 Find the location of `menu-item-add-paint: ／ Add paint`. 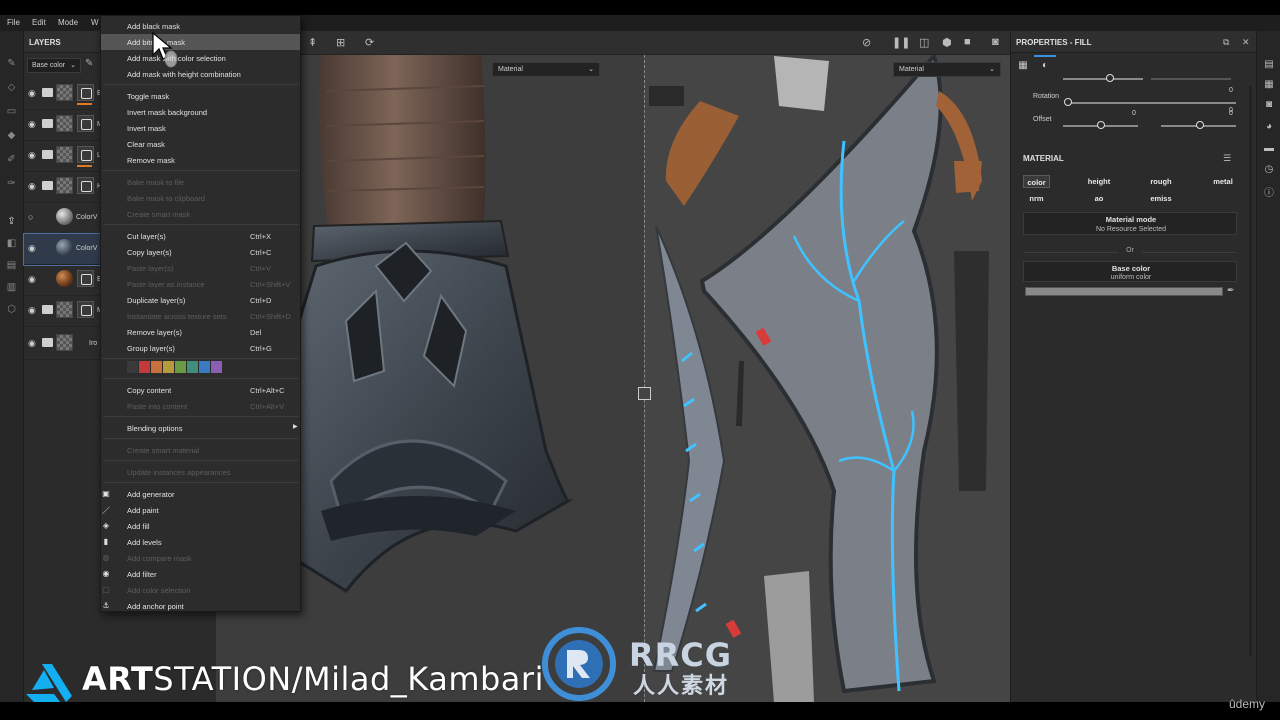

menu-item-add-paint: ／ Add paint is located at coordinates (200, 510).